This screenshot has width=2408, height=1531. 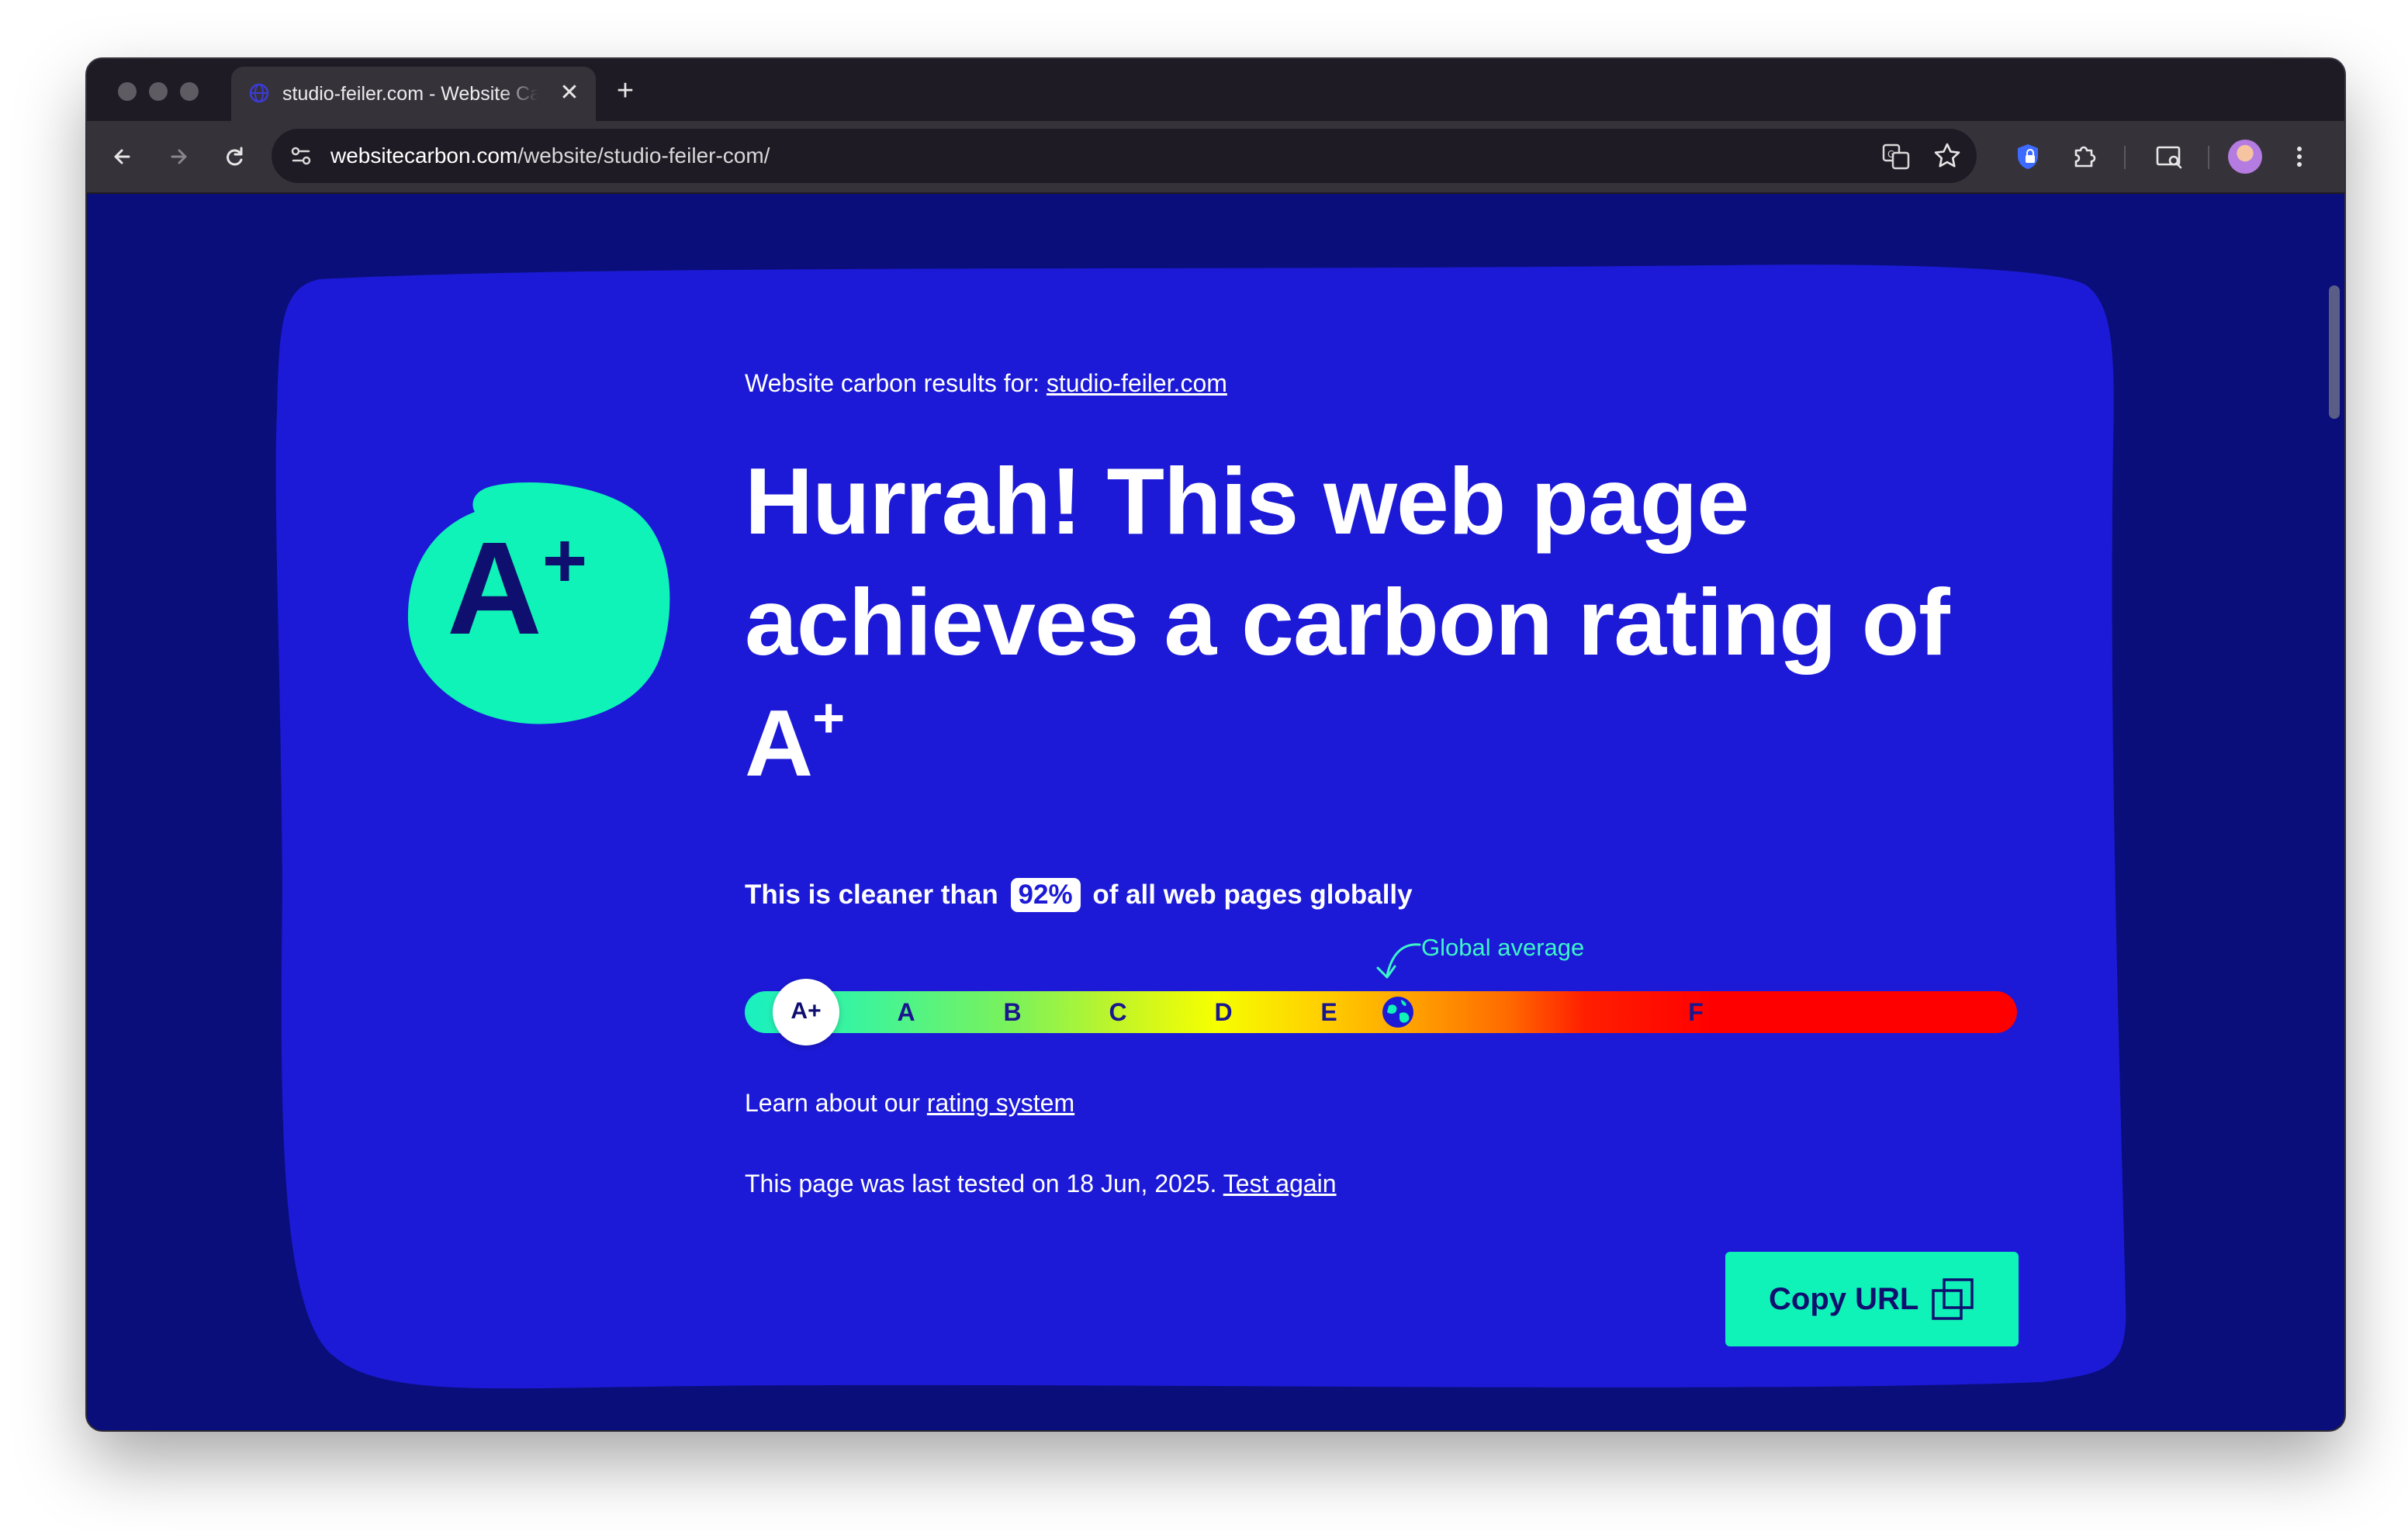 I want to click on globe-icon, so click(x=1397, y=1012).